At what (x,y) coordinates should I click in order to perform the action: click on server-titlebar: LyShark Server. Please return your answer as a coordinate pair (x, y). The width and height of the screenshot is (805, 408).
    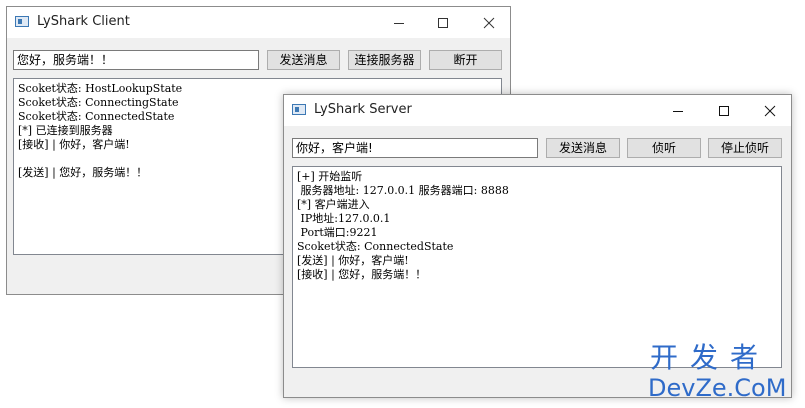
    Looking at the image, I should click on (537, 110).